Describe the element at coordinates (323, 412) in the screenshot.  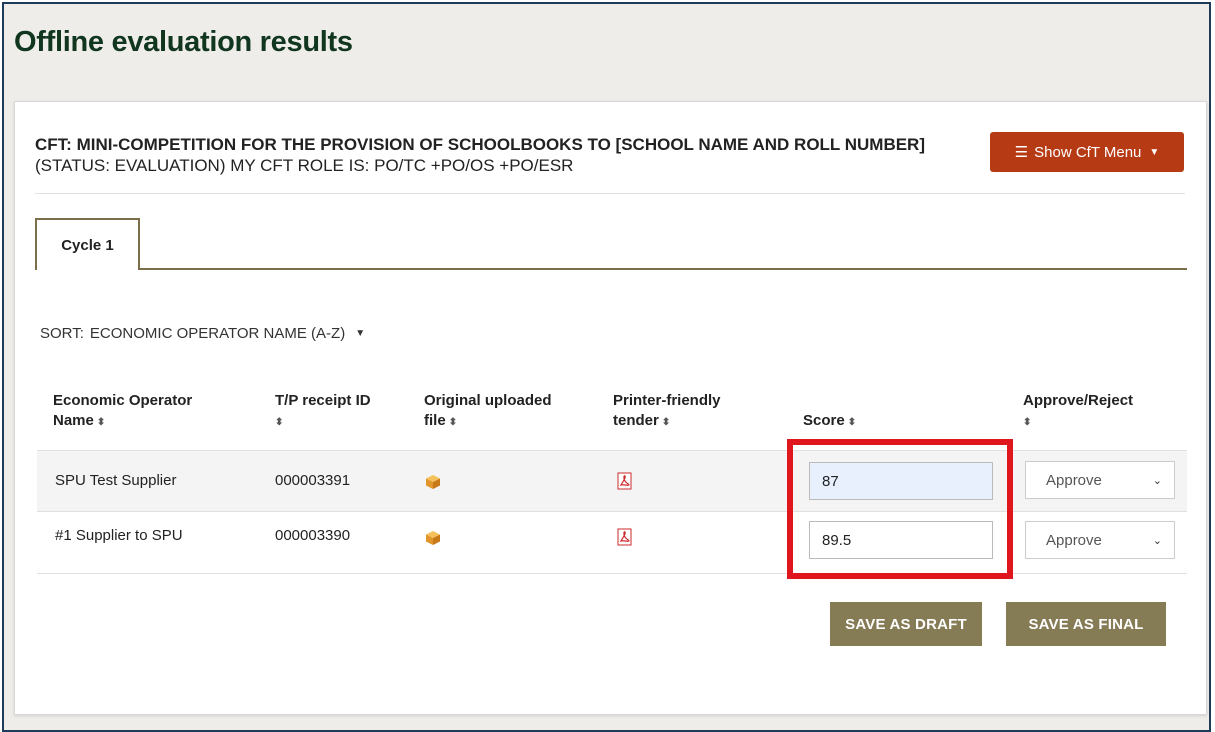
I see `header-receipt-id: T/P receipt ID ⬍` at that location.